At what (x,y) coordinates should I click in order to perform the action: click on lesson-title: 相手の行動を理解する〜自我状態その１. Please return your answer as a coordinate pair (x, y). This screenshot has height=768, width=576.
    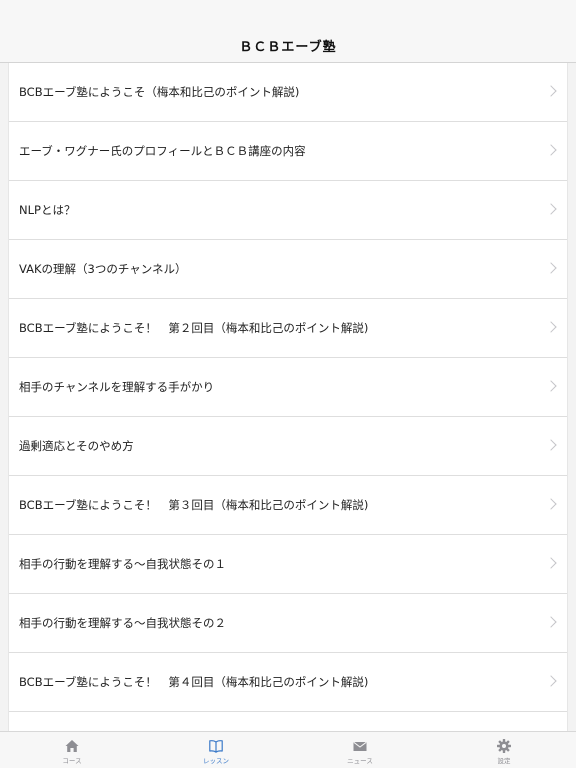
    Looking at the image, I should click on (122, 564).